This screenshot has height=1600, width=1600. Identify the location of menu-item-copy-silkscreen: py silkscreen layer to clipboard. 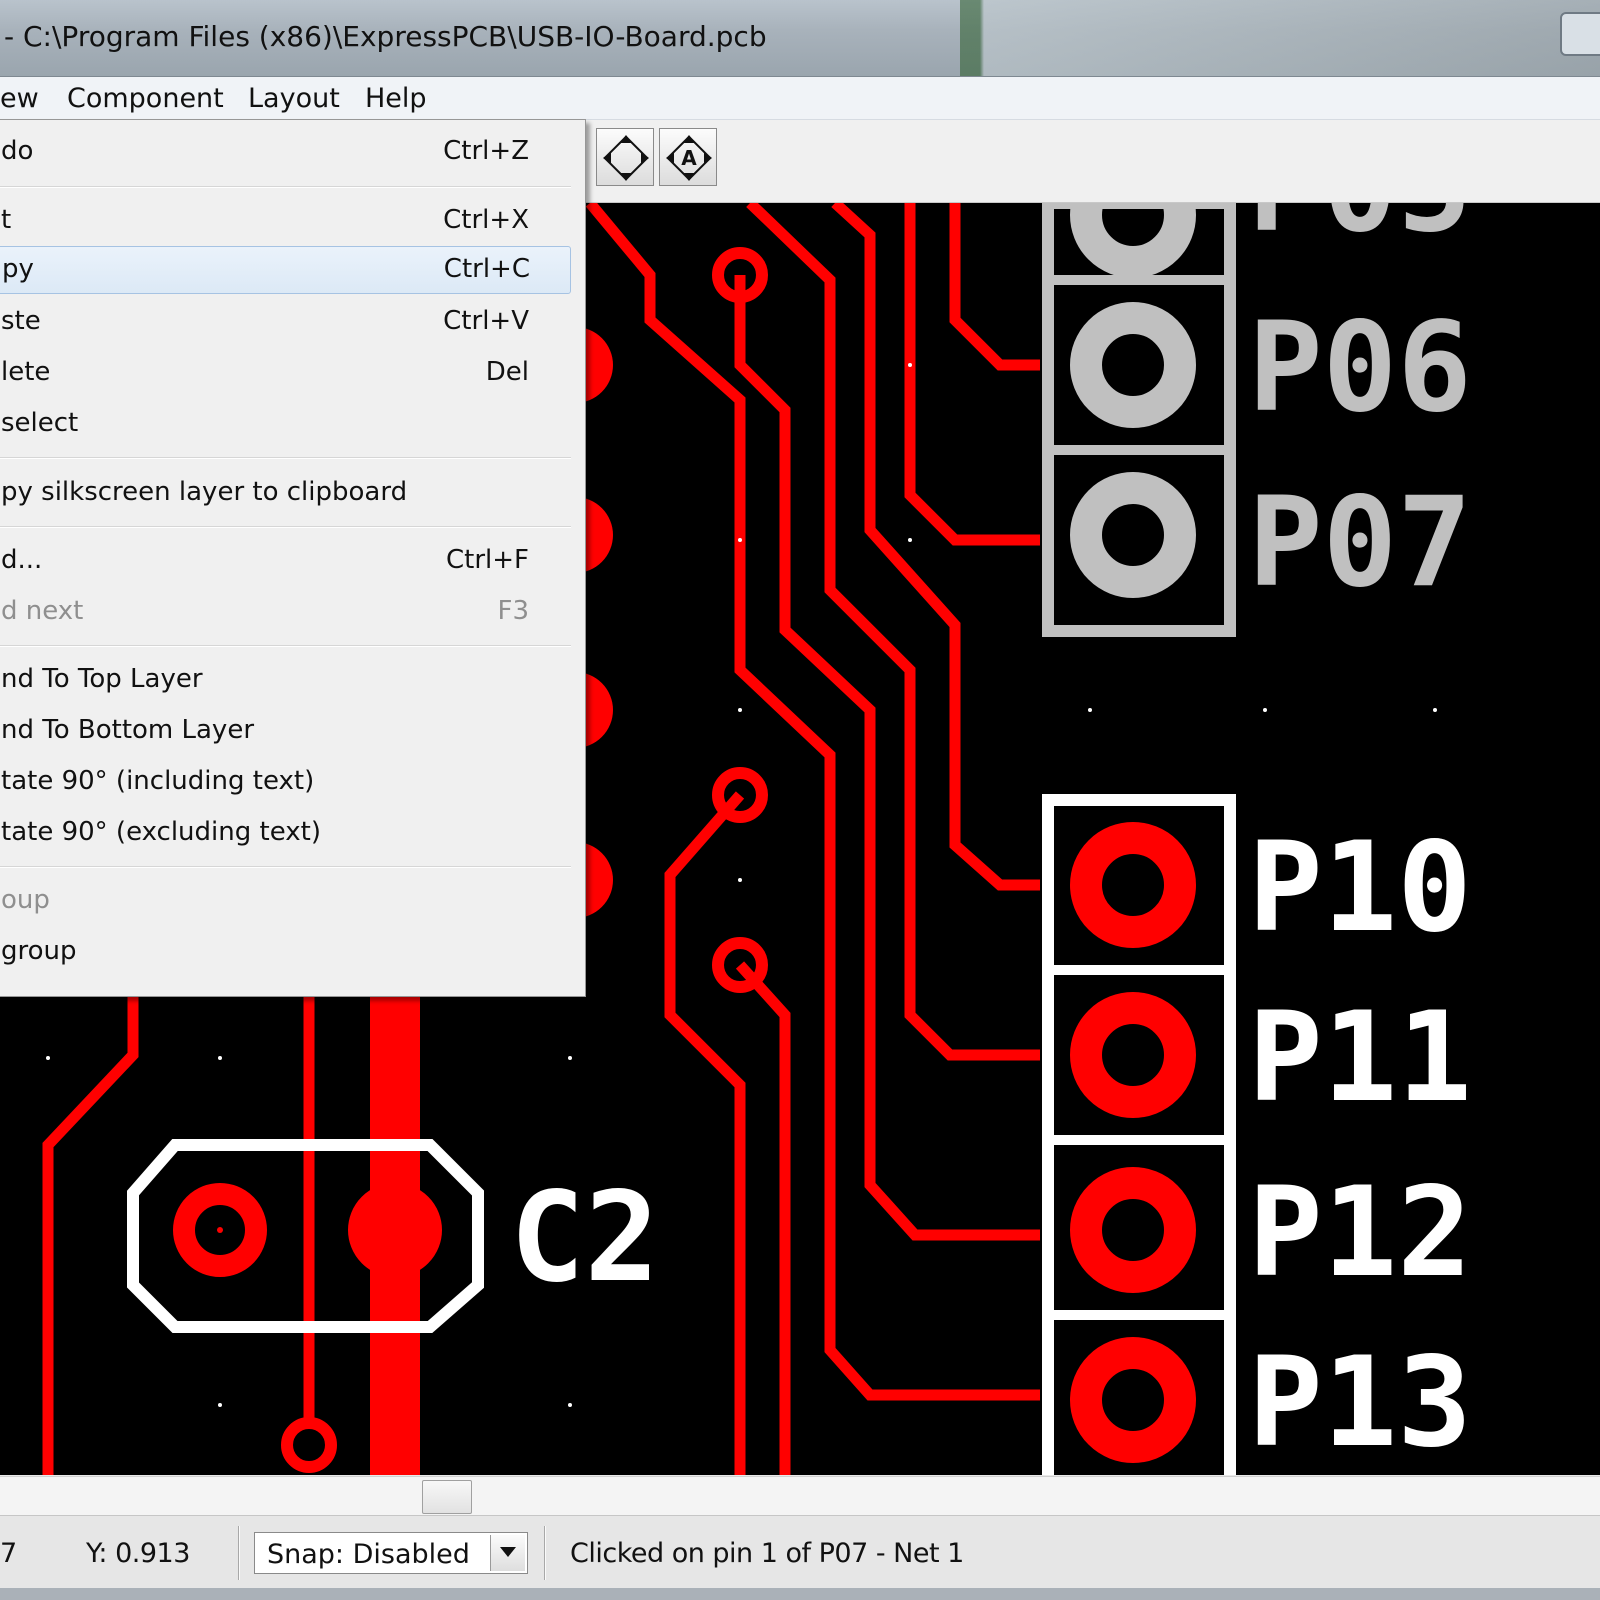
(291, 493).